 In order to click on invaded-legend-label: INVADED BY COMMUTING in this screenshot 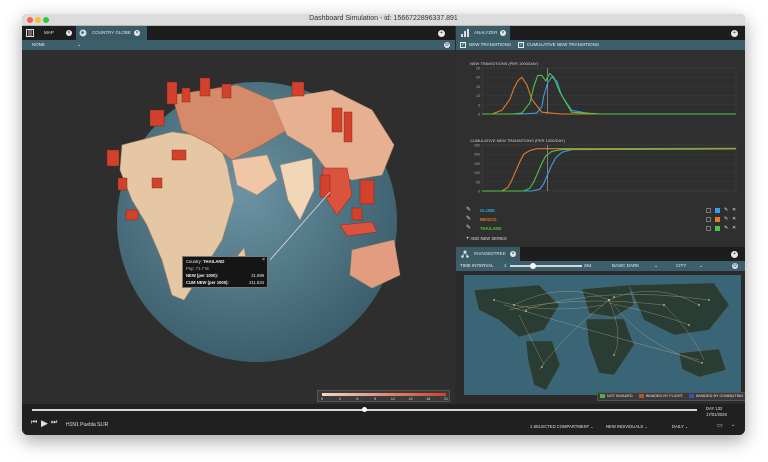, I will do `click(719, 396)`.